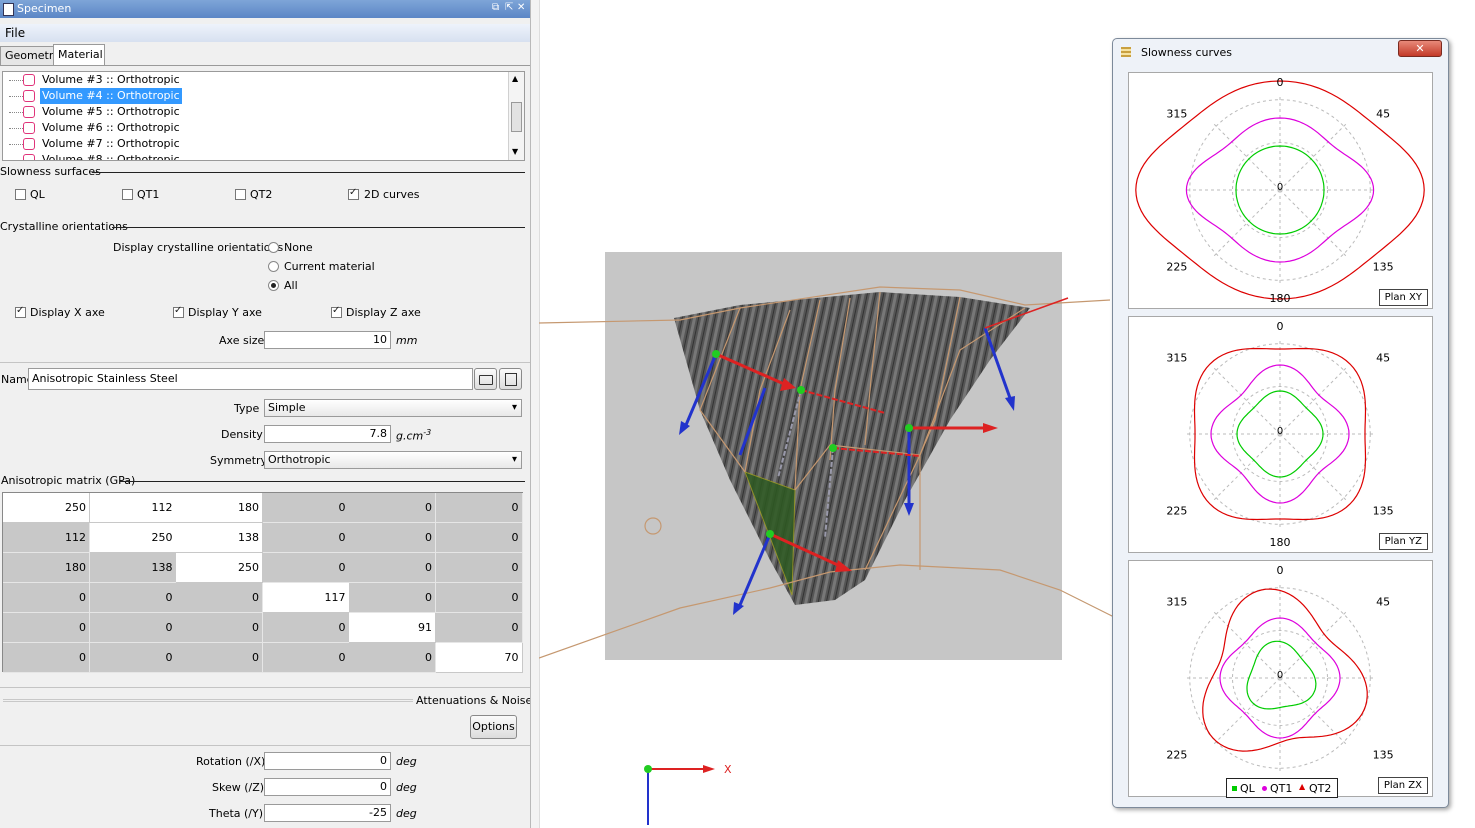 Image resolution: width=1475 pixels, height=828 pixels. Describe the element at coordinates (255, 112) in the screenshot. I see `tree-item: Volume #5 :: Orthotropic` at that location.